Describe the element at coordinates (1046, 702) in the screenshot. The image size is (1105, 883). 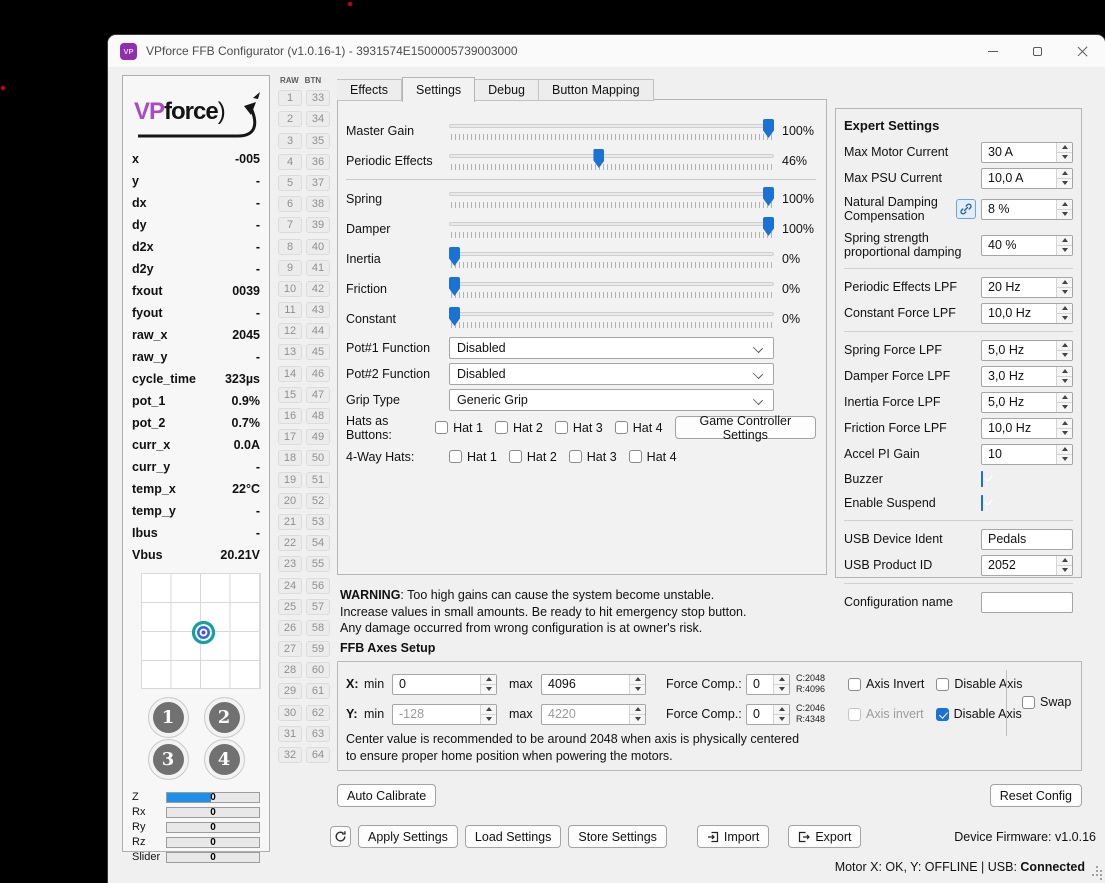
I see `swap-checkbox: Swap` at that location.